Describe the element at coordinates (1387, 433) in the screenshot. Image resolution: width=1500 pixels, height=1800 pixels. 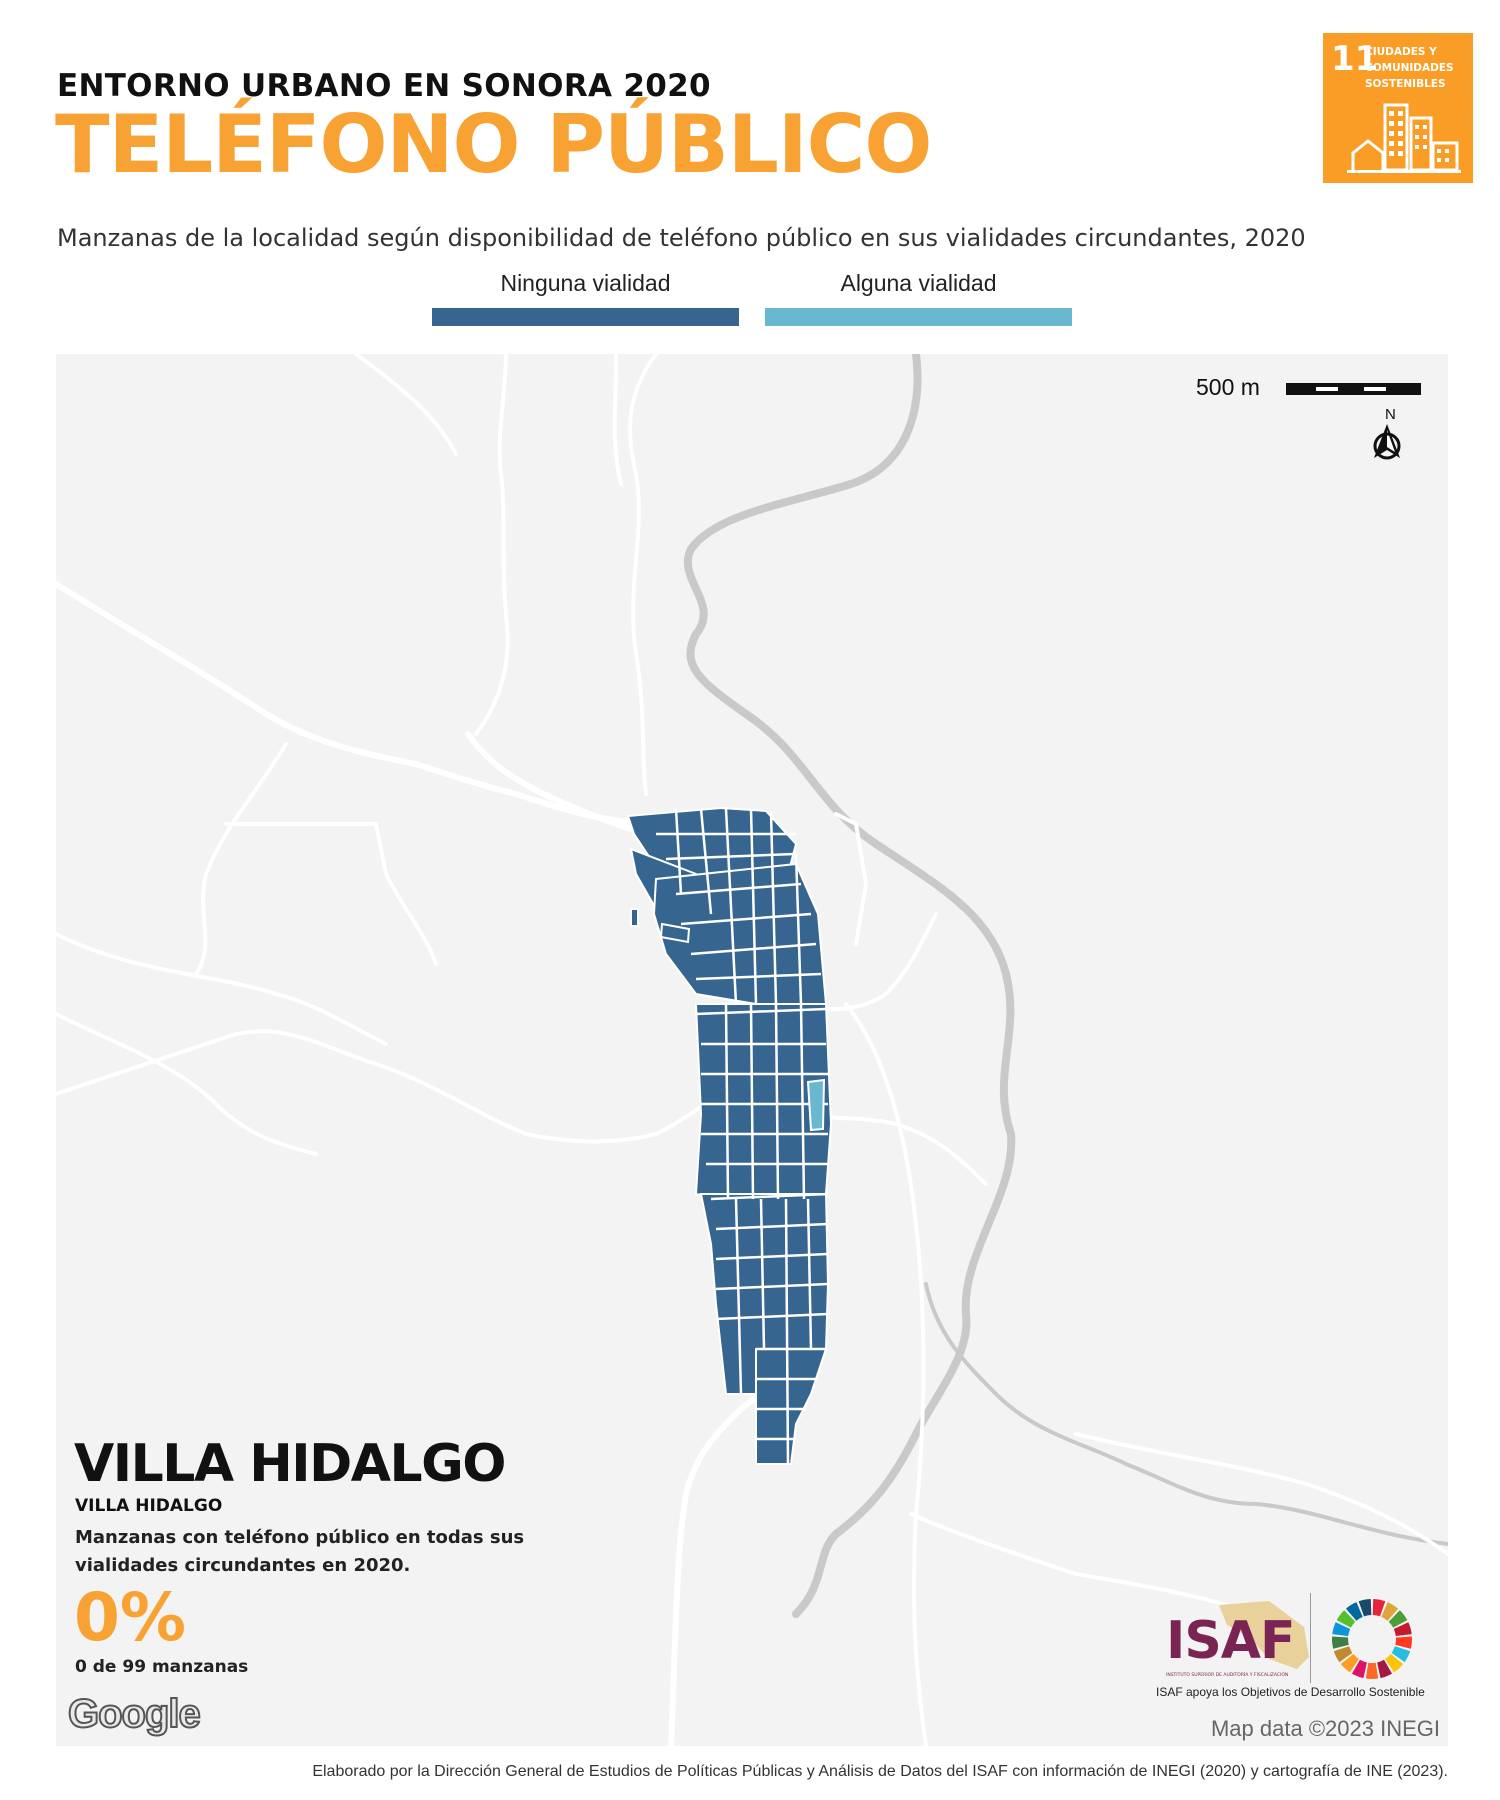
I see `north-arrow-icon: N` at that location.